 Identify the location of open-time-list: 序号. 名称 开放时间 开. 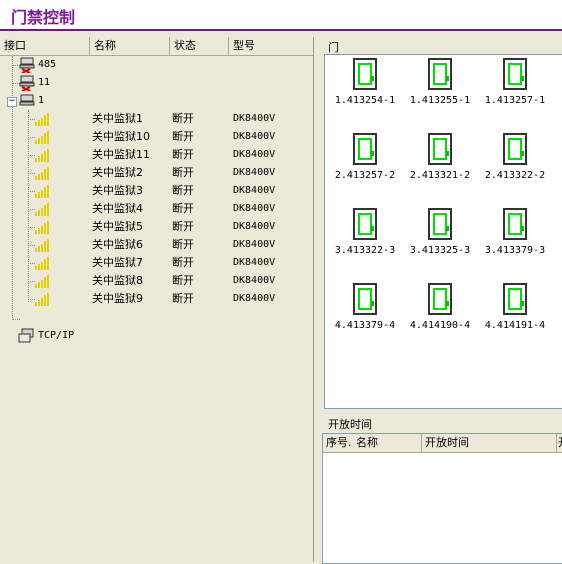
(442, 498).